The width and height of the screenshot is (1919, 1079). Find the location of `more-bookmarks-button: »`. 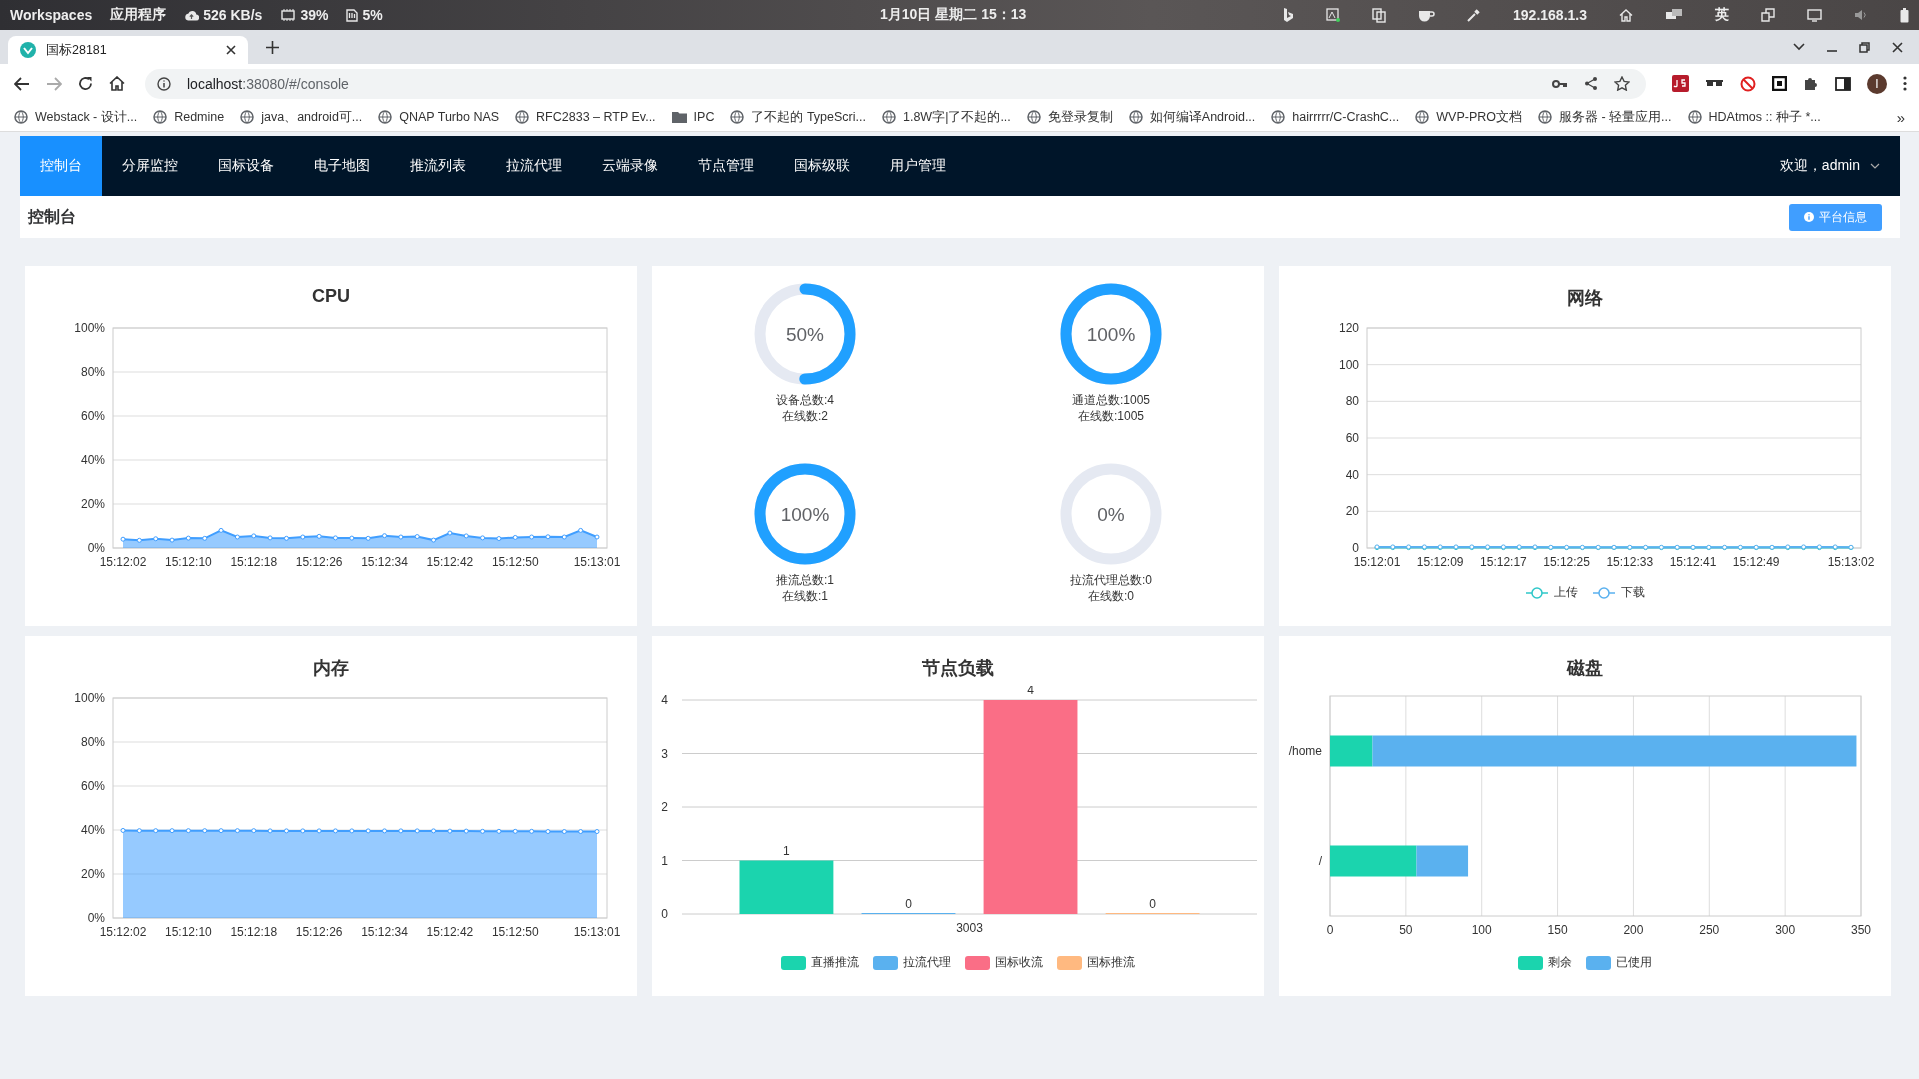

more-bookmarks-button: » is located at coordinates (1900, 117).